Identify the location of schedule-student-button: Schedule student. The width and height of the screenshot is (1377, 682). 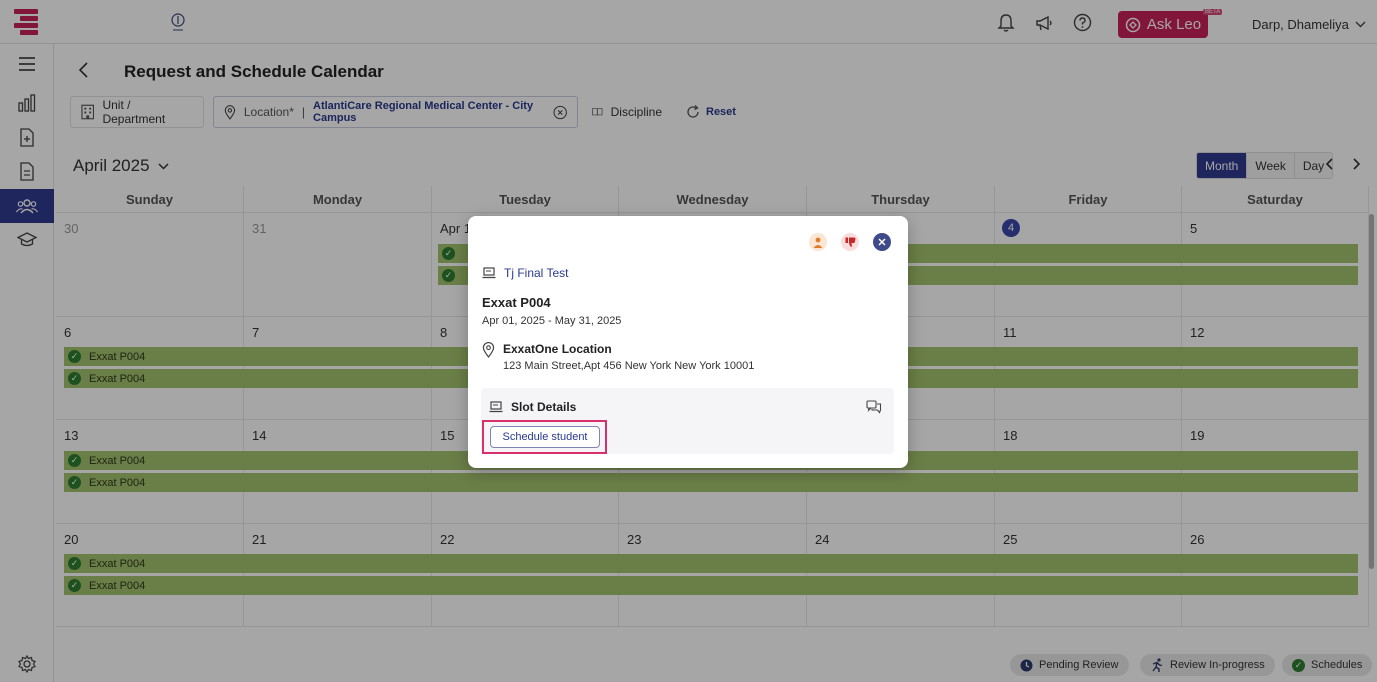
(545, 437).